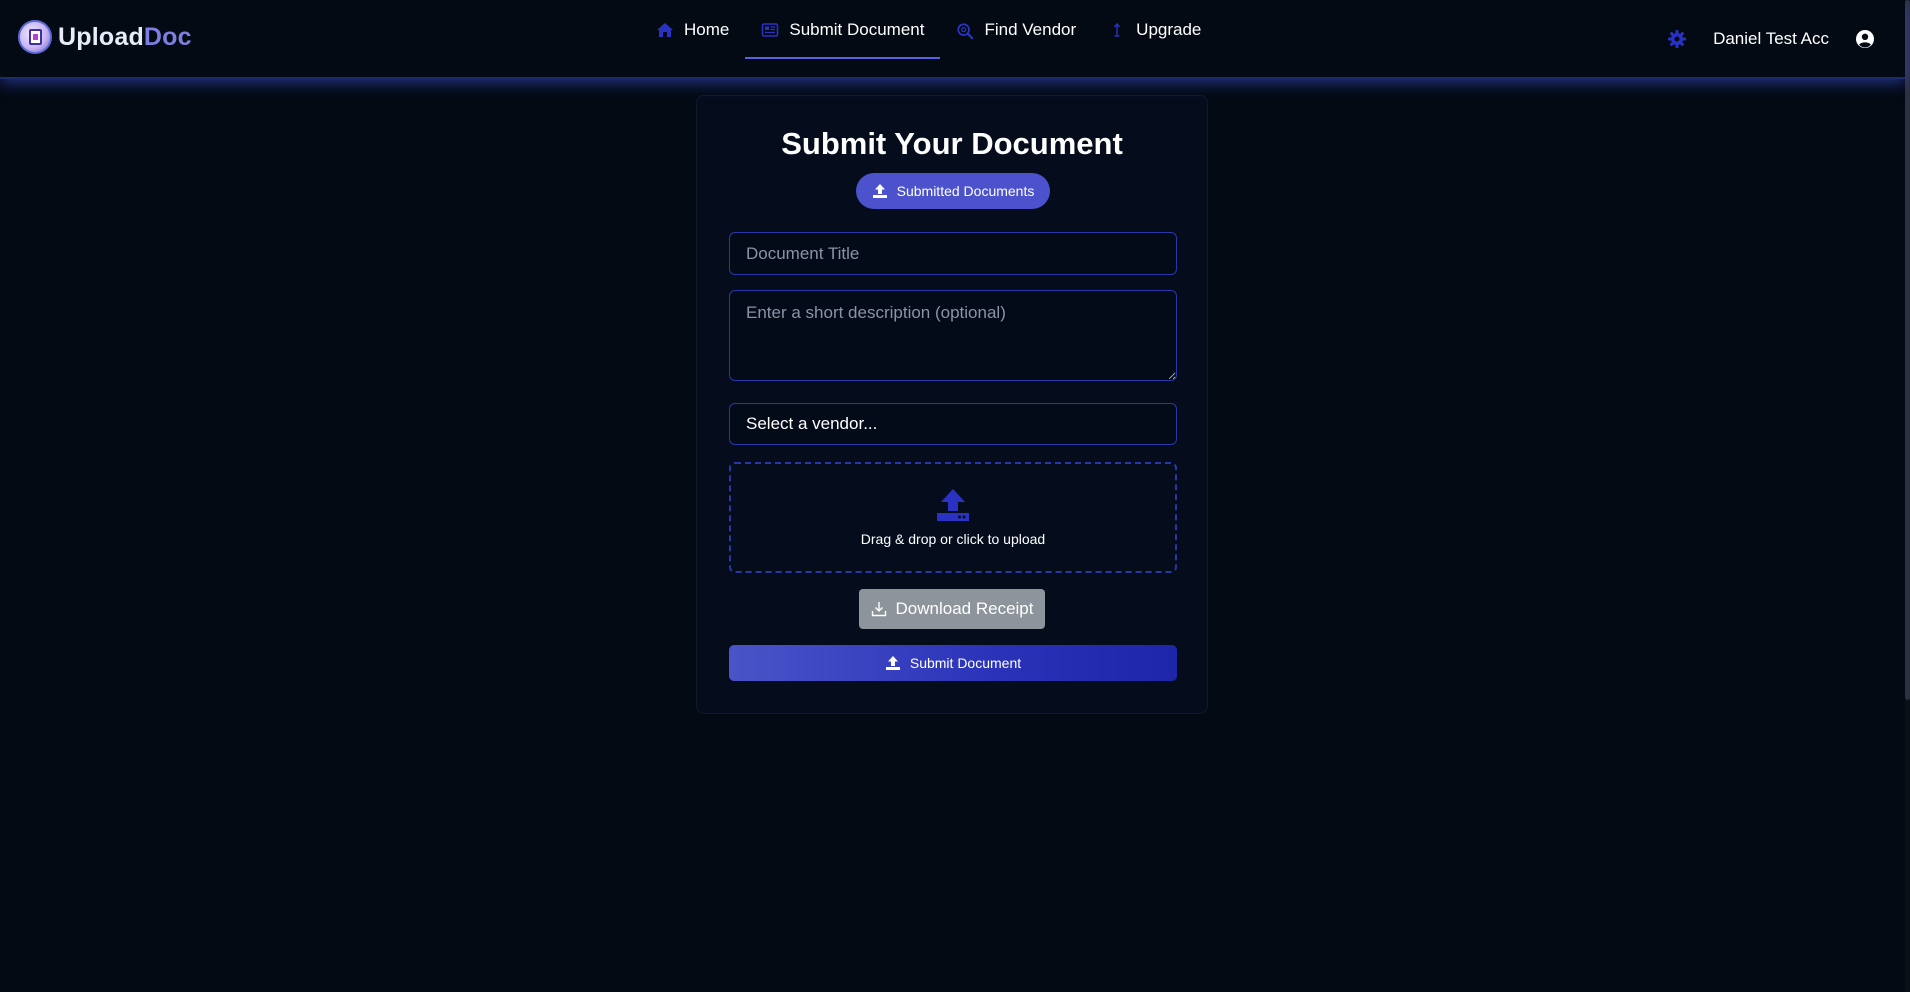  What do you see at coordinates (953, 539) in the screenshot?
I see `dropzone-text: Drag & drop or click to upload` at bounding box center [953, 539].